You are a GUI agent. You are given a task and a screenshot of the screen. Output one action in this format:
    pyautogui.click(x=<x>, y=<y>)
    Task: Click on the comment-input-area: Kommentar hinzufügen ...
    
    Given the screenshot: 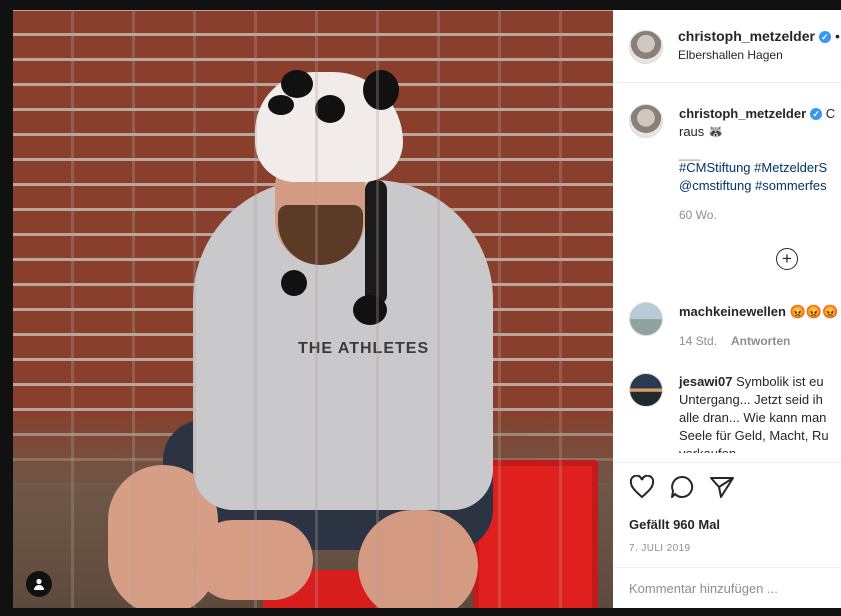 What is the action you would take?
    pyautogui.click(x=727, y=587)
    